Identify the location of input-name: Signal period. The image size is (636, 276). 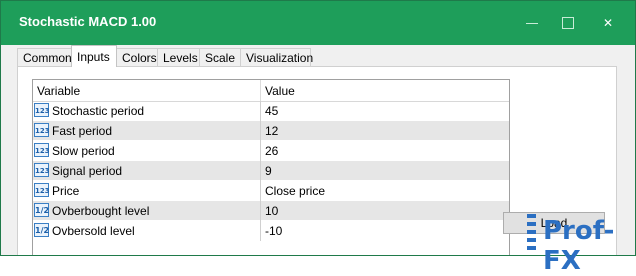
(87, 171).